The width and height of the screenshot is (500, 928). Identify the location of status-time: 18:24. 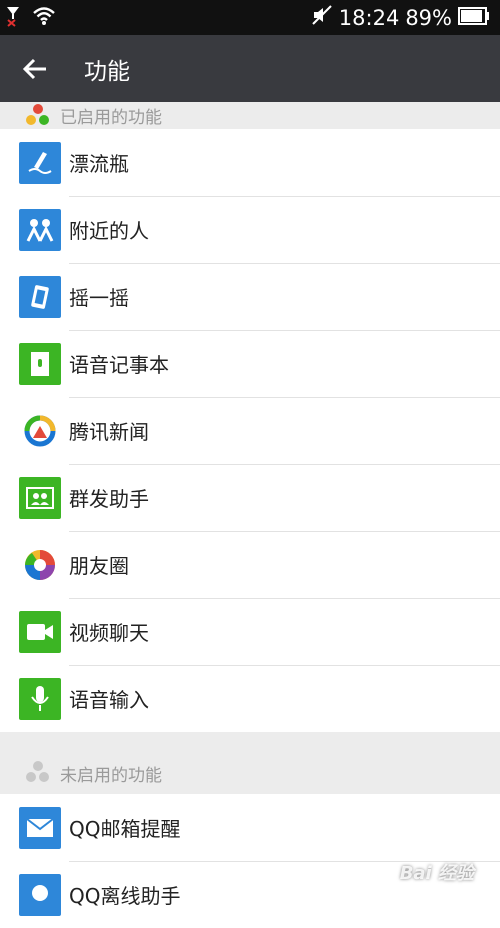
(369, 17).